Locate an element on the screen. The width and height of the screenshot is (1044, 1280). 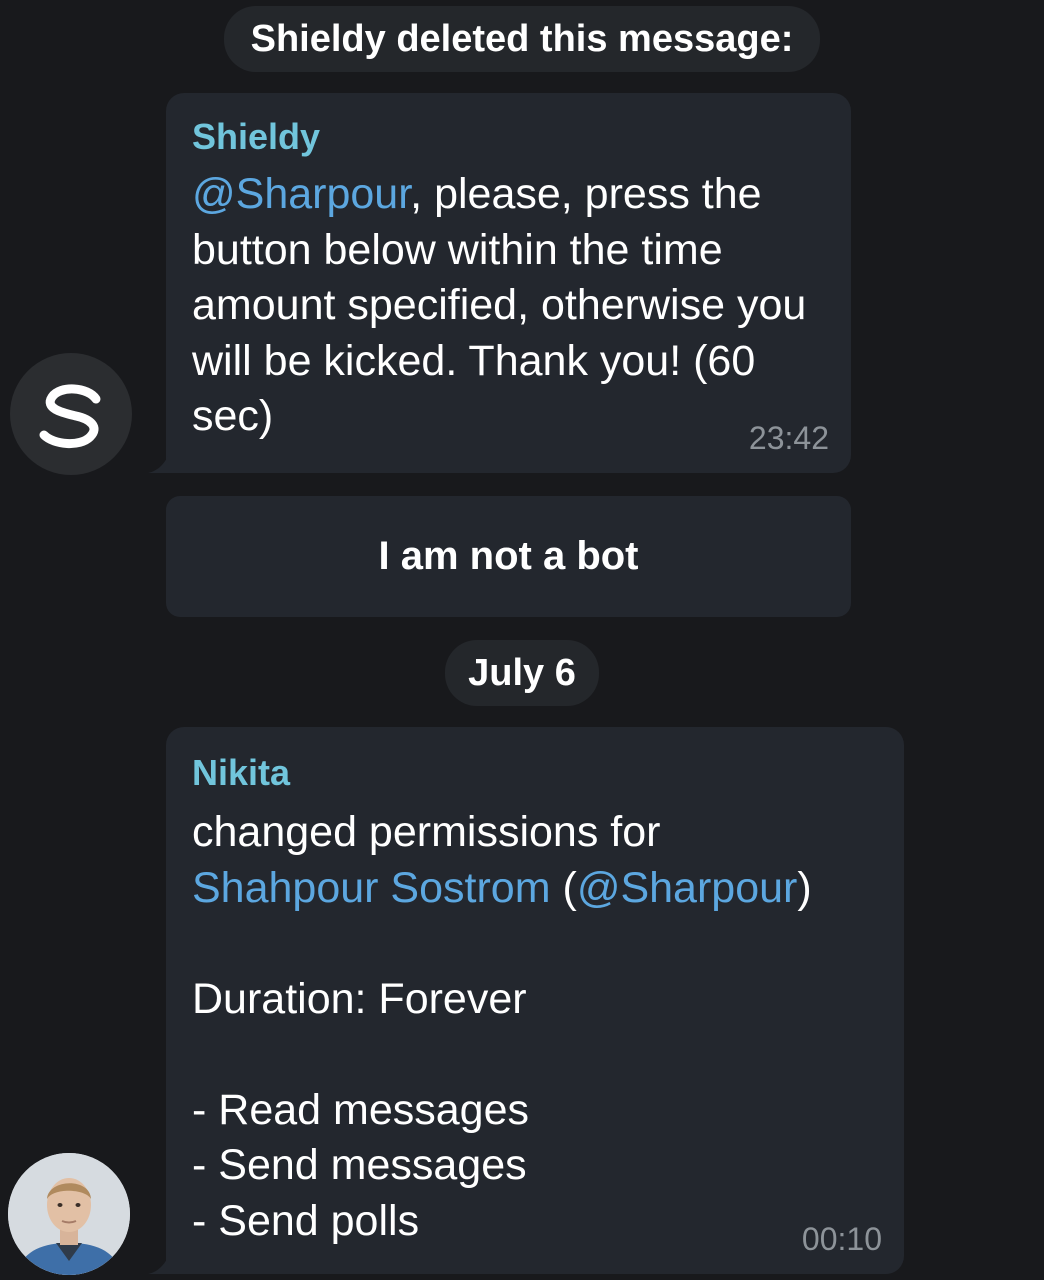
user-link: Shahpour Sostrom is located at coordinates (371, 888).